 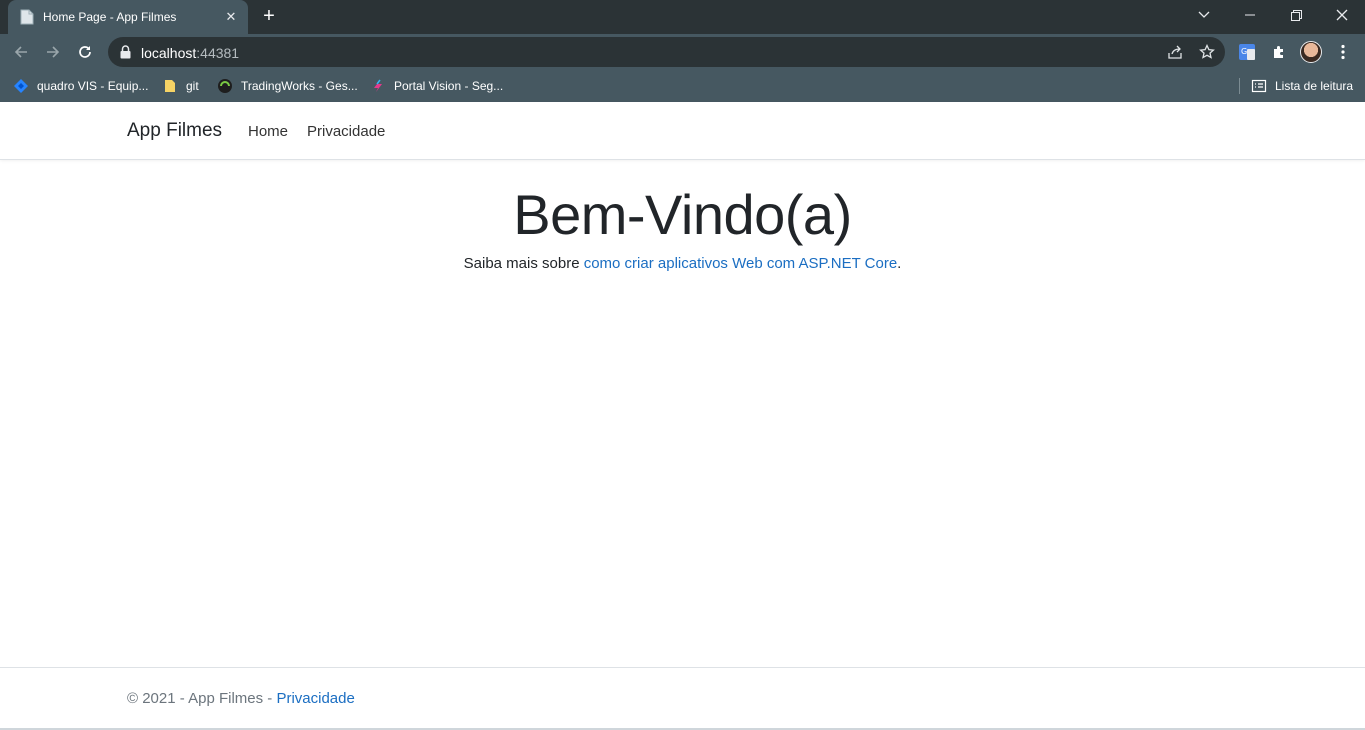 I want to click on back-button, so click(x=21, y=52).